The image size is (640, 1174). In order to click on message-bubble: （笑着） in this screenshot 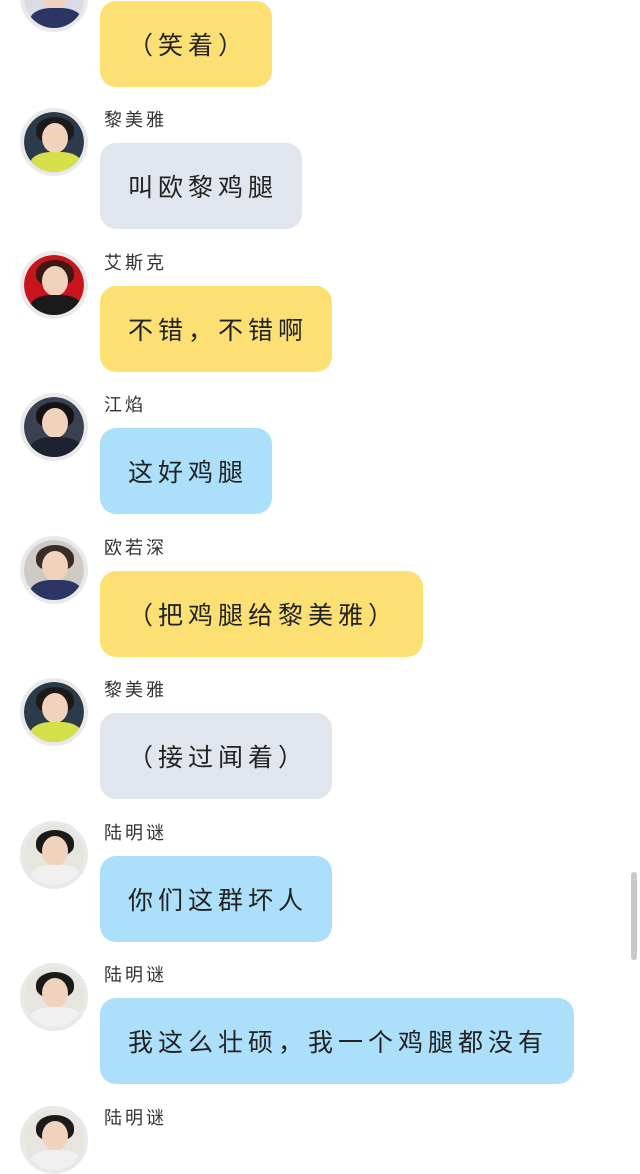, I will do `click(186, 44)`.